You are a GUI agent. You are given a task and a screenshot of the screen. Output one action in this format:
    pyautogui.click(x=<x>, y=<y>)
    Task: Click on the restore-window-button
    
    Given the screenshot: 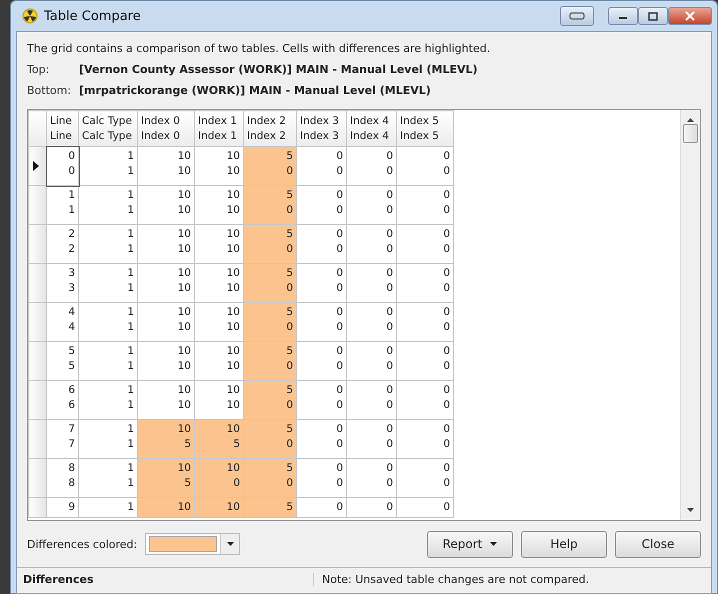 What is the action you would take?
    pyautogui.click(x=577, y=16)
    